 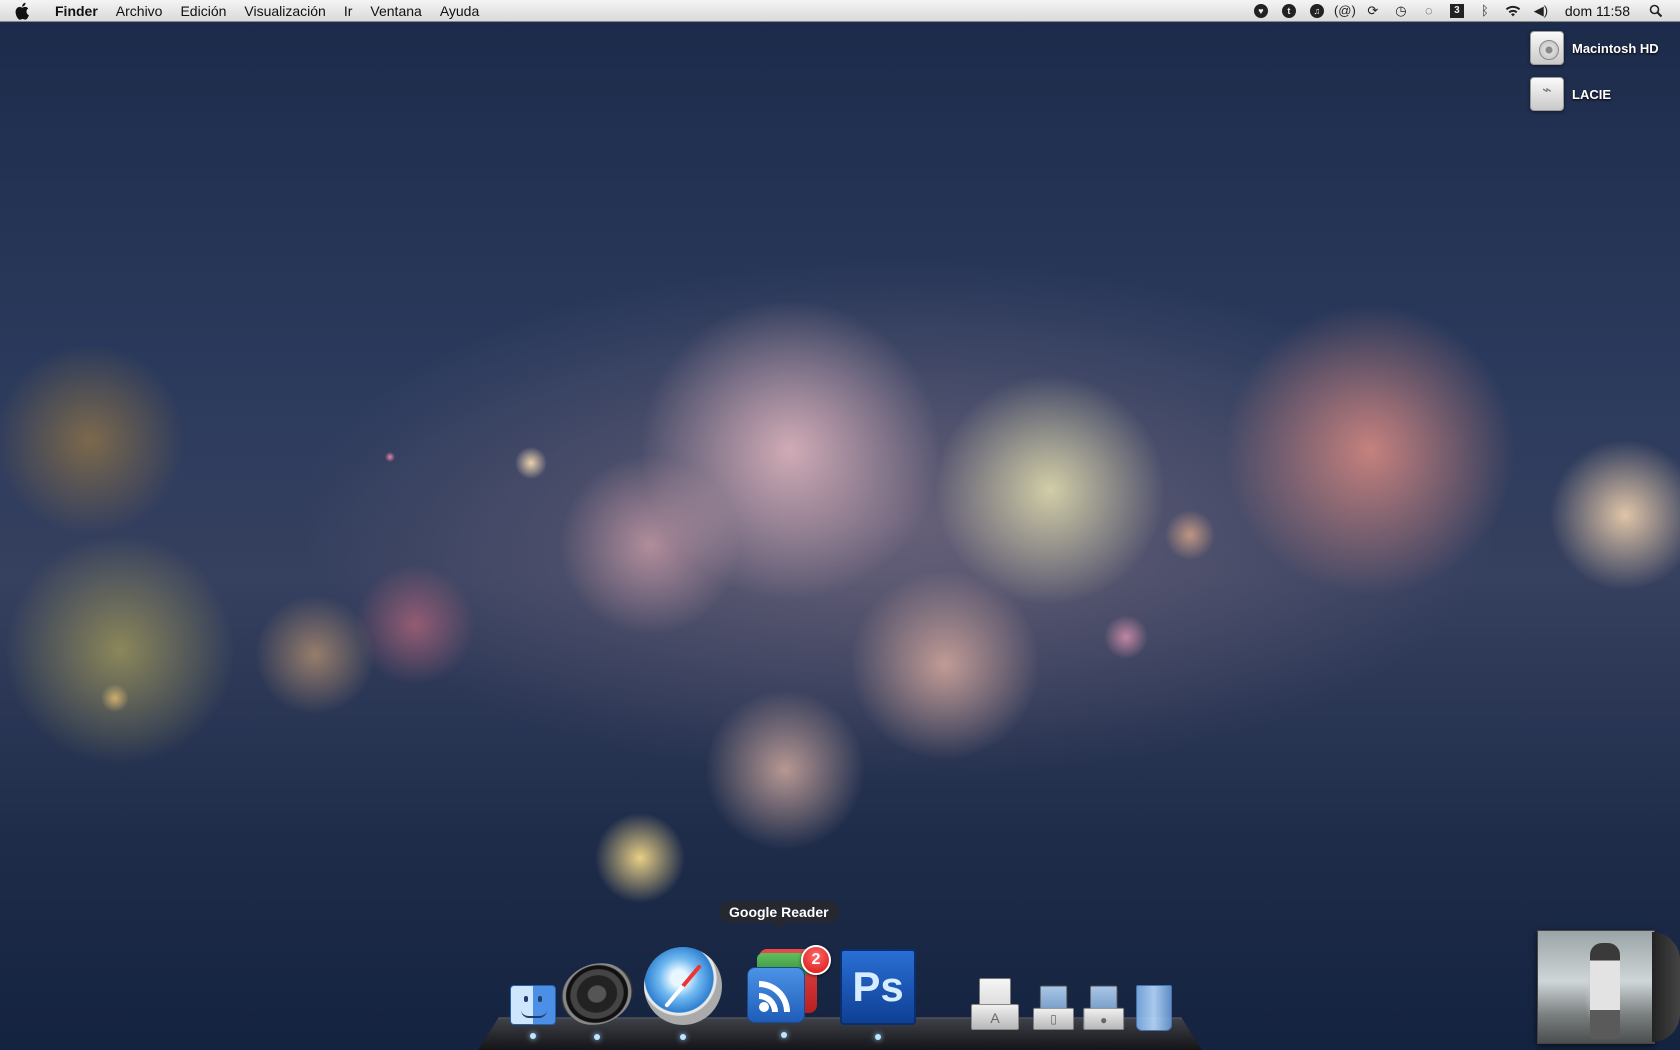 I want to click on album-art, so click(x=1596, y=987).